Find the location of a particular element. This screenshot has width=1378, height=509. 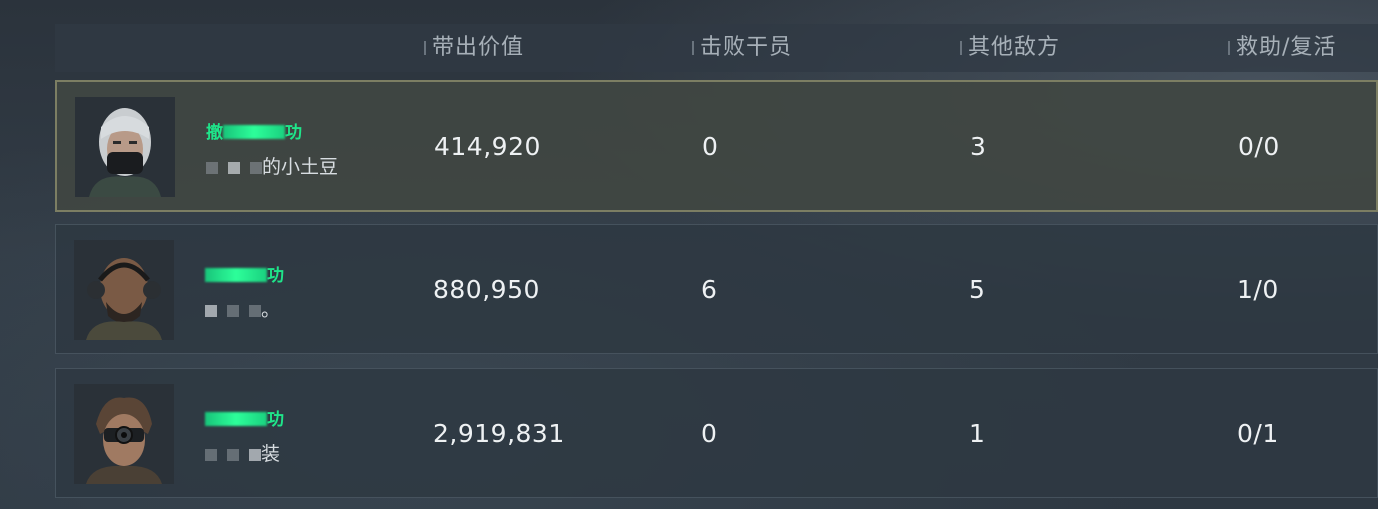

player-subtitle-text: 装 is located at coordinates (271, 454).